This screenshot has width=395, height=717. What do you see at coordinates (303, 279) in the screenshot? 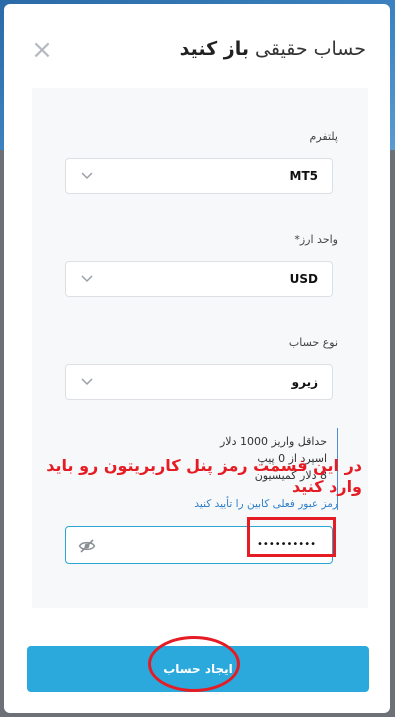
I see `currency-value: USD` at bounding box center [303, 279].